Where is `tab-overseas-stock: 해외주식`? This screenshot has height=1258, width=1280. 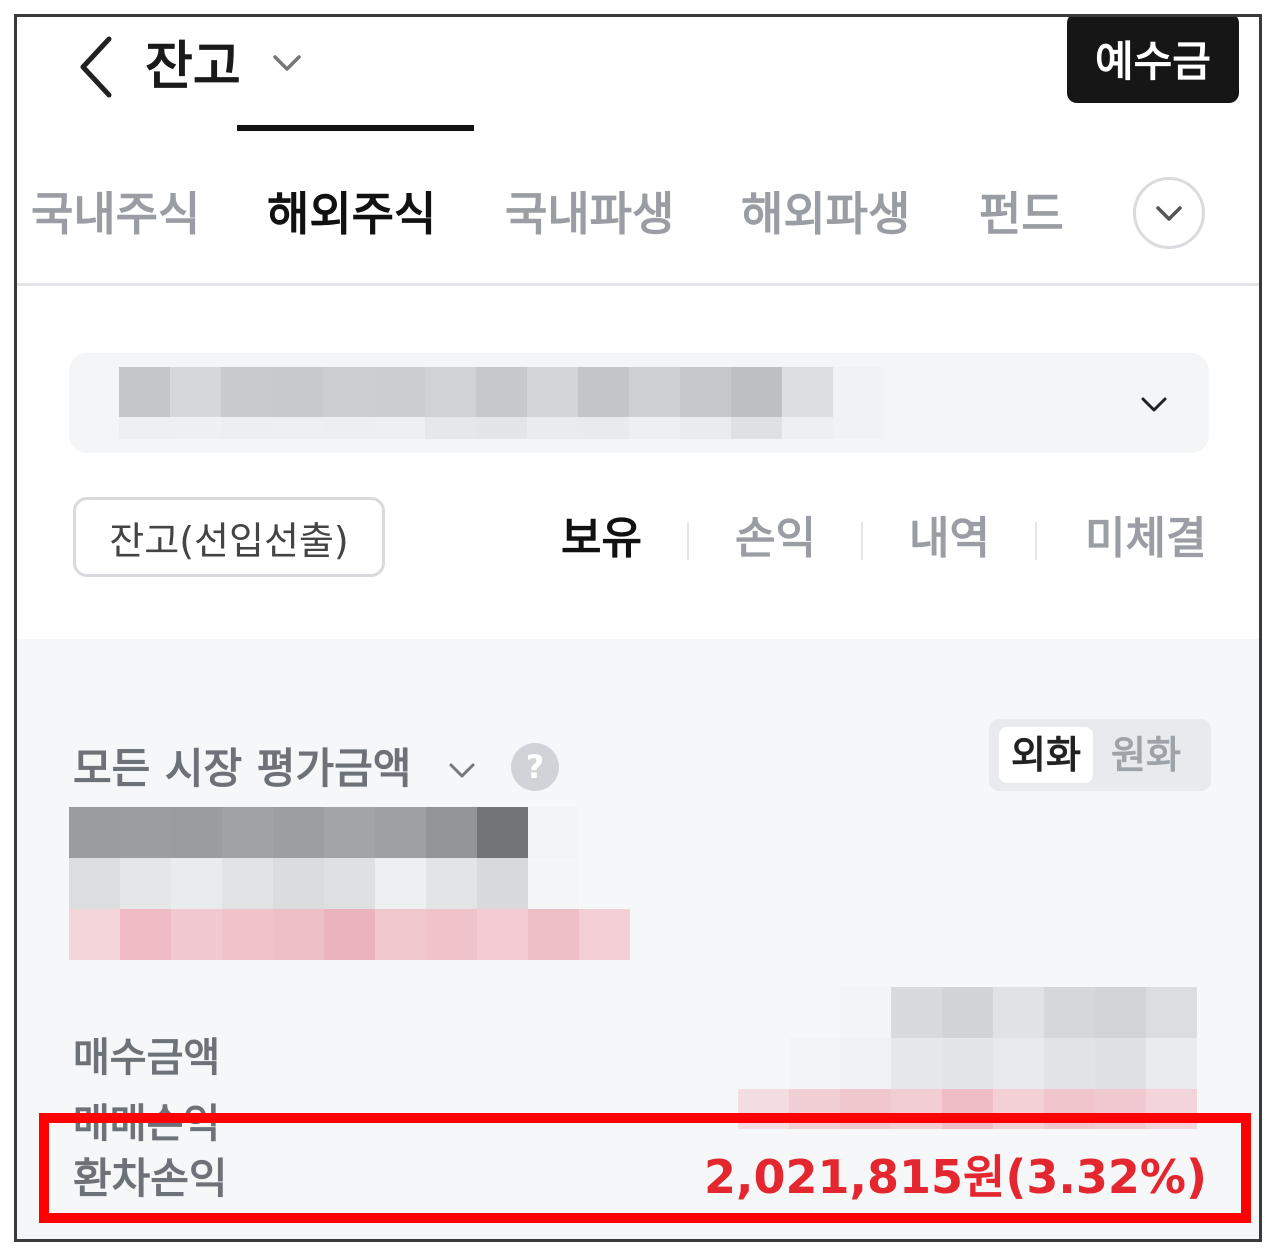 tab-overseas-stock: 해외주식 is located at coordinates (351, 214).